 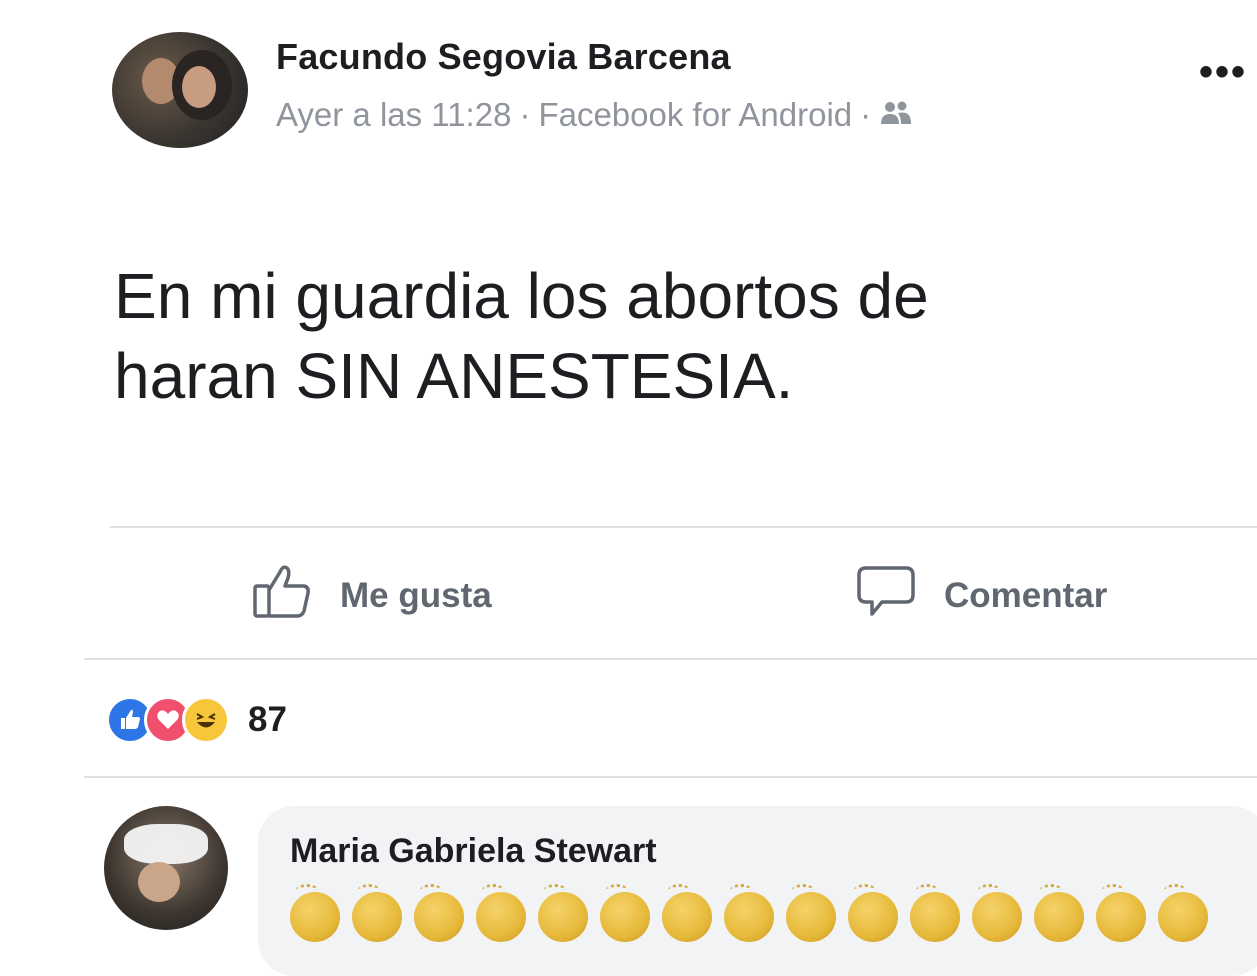 What do you see at coordinates (695, 114) in the screenshot?
I see `post-source: Facebook for Android` at bounding box center [695, 114].